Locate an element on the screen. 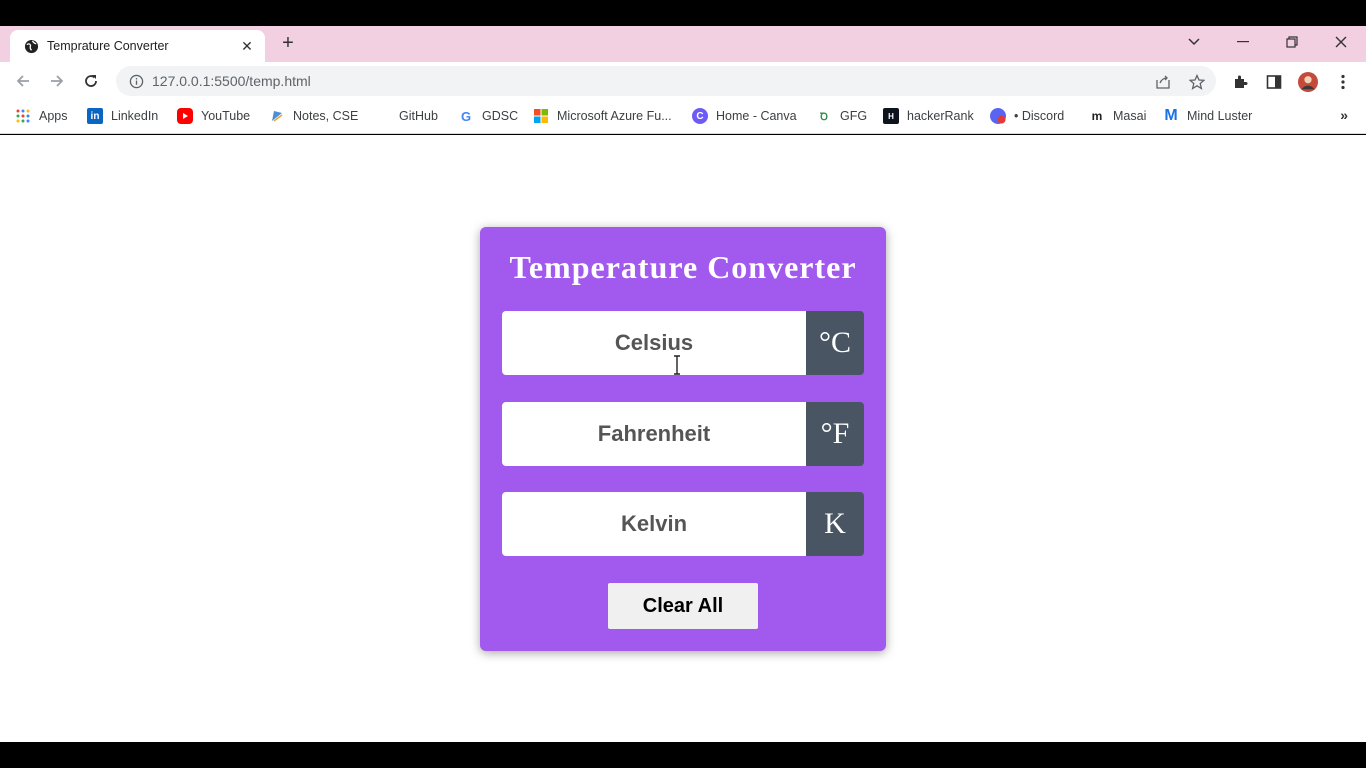 The image size is (1366, 768). extensions-icon is located at coordinates (1240, 82).